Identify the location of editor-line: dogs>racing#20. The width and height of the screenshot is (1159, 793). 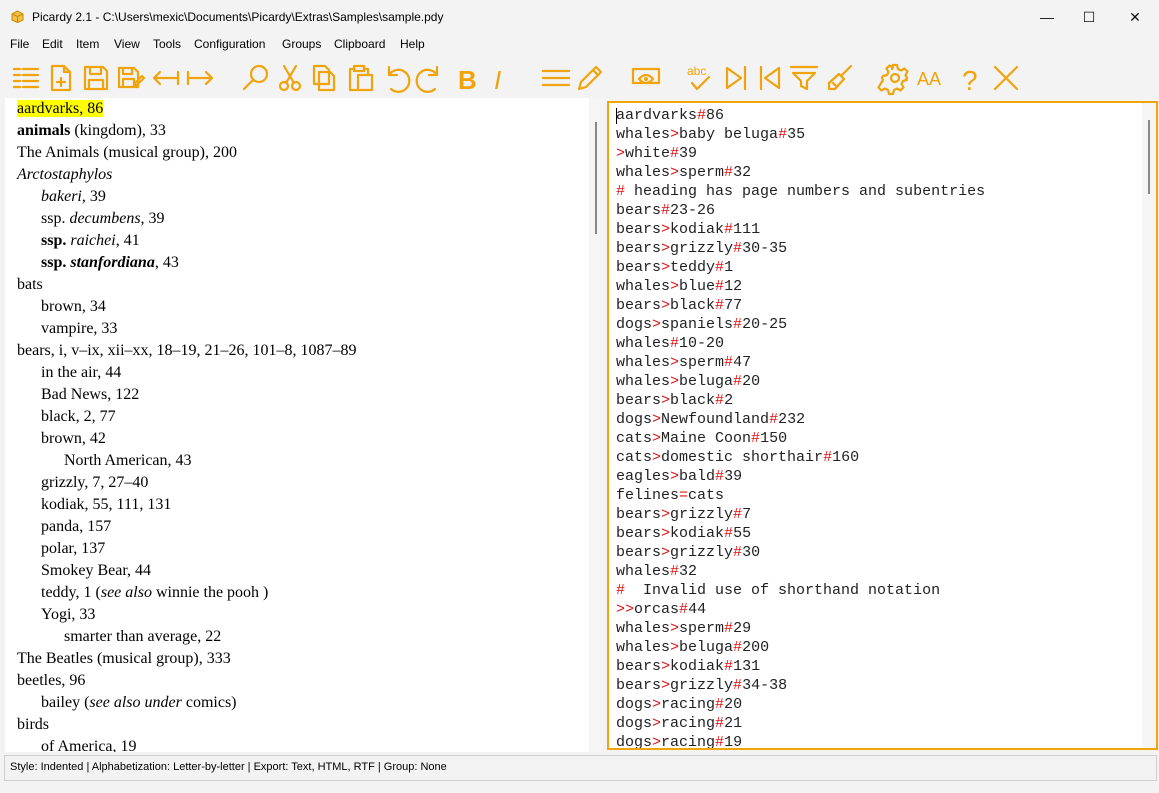
(679, 704).